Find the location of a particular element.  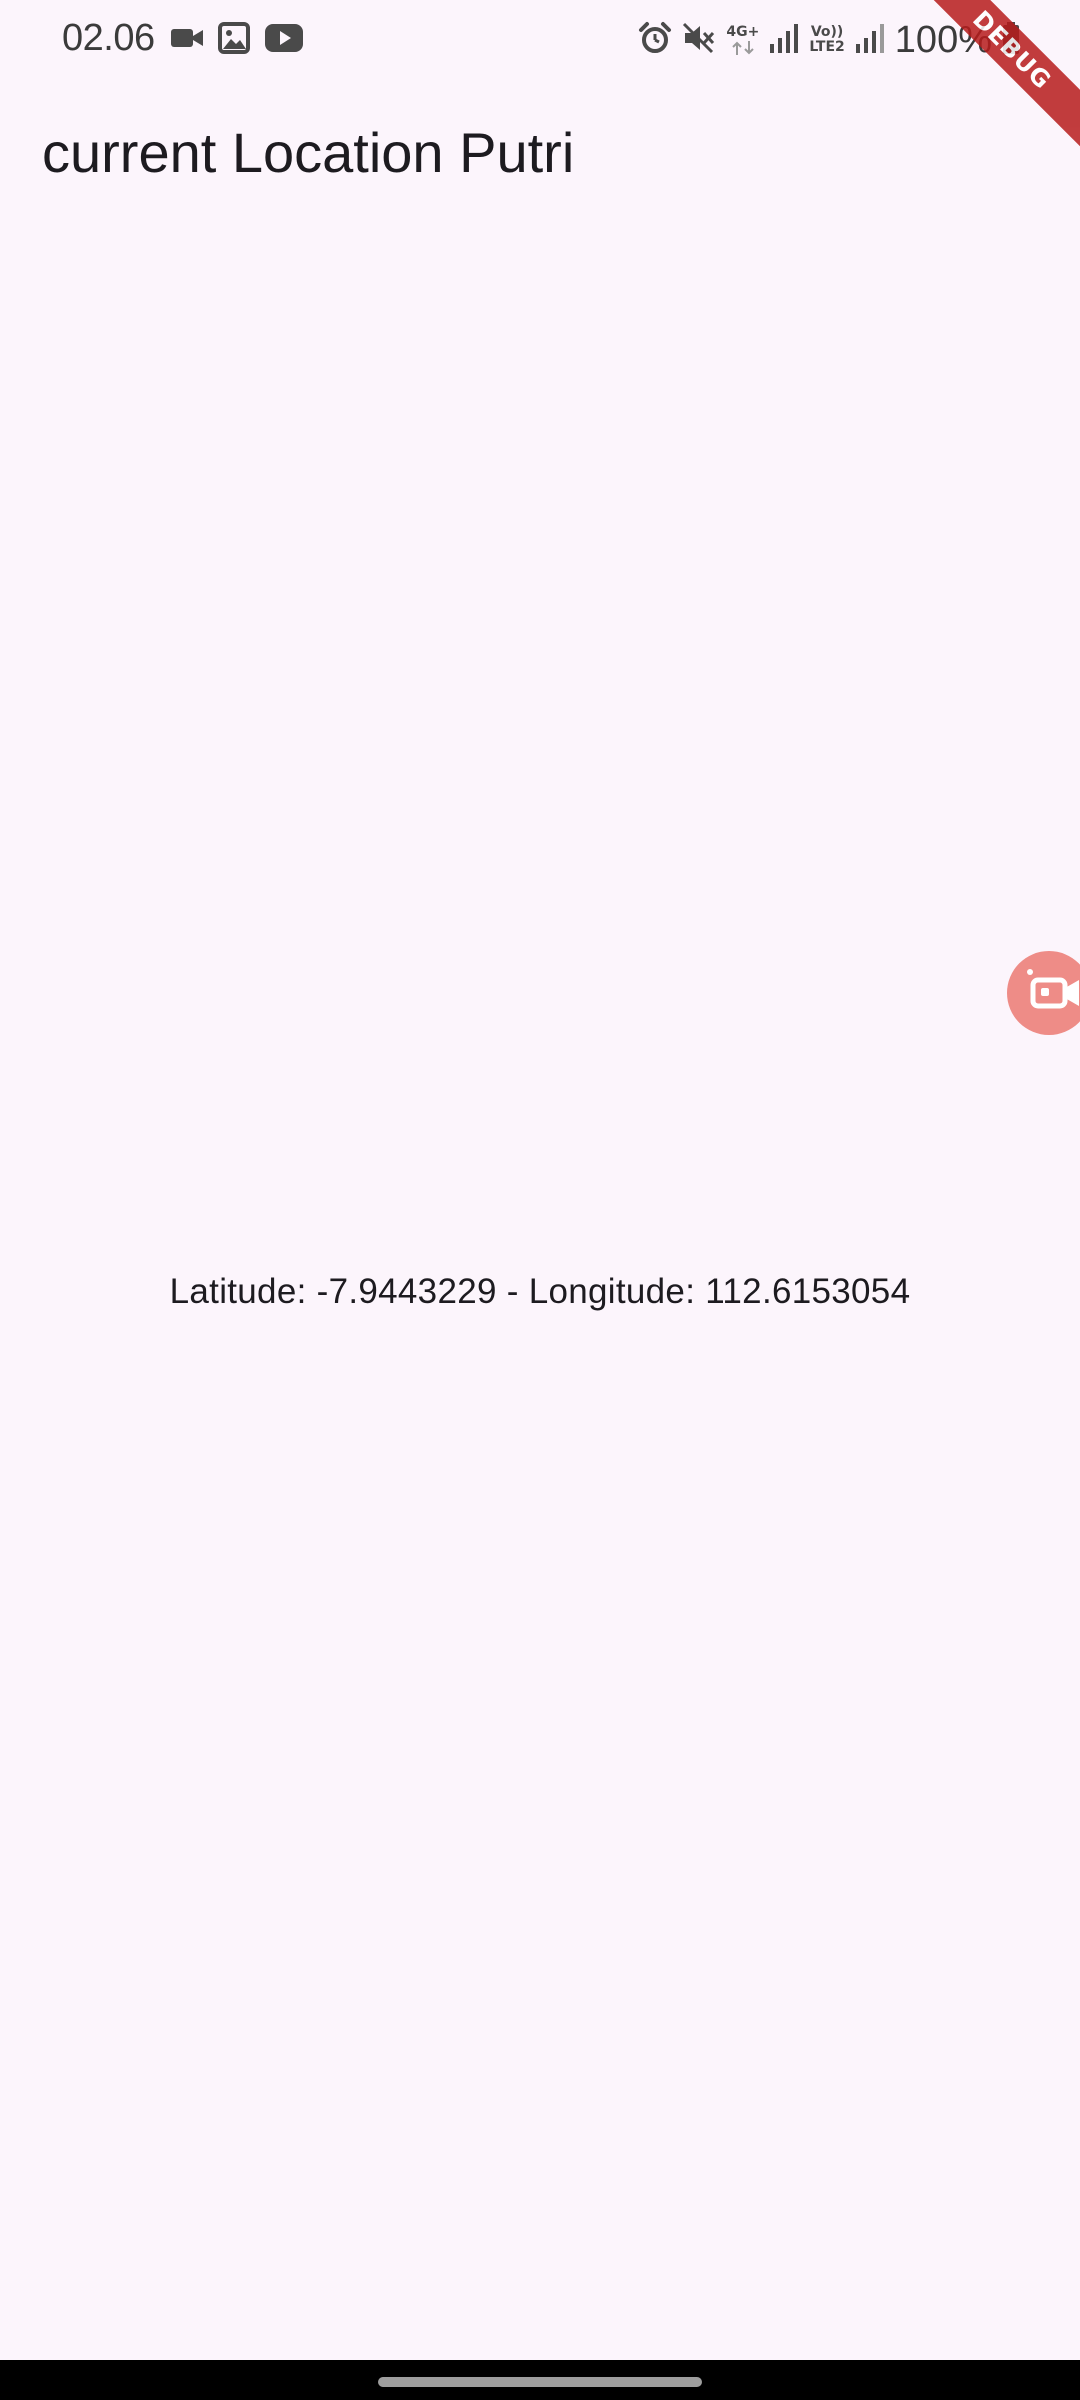

volte-icon: Vo)) LTE2 is located at coordinates (826, 40).